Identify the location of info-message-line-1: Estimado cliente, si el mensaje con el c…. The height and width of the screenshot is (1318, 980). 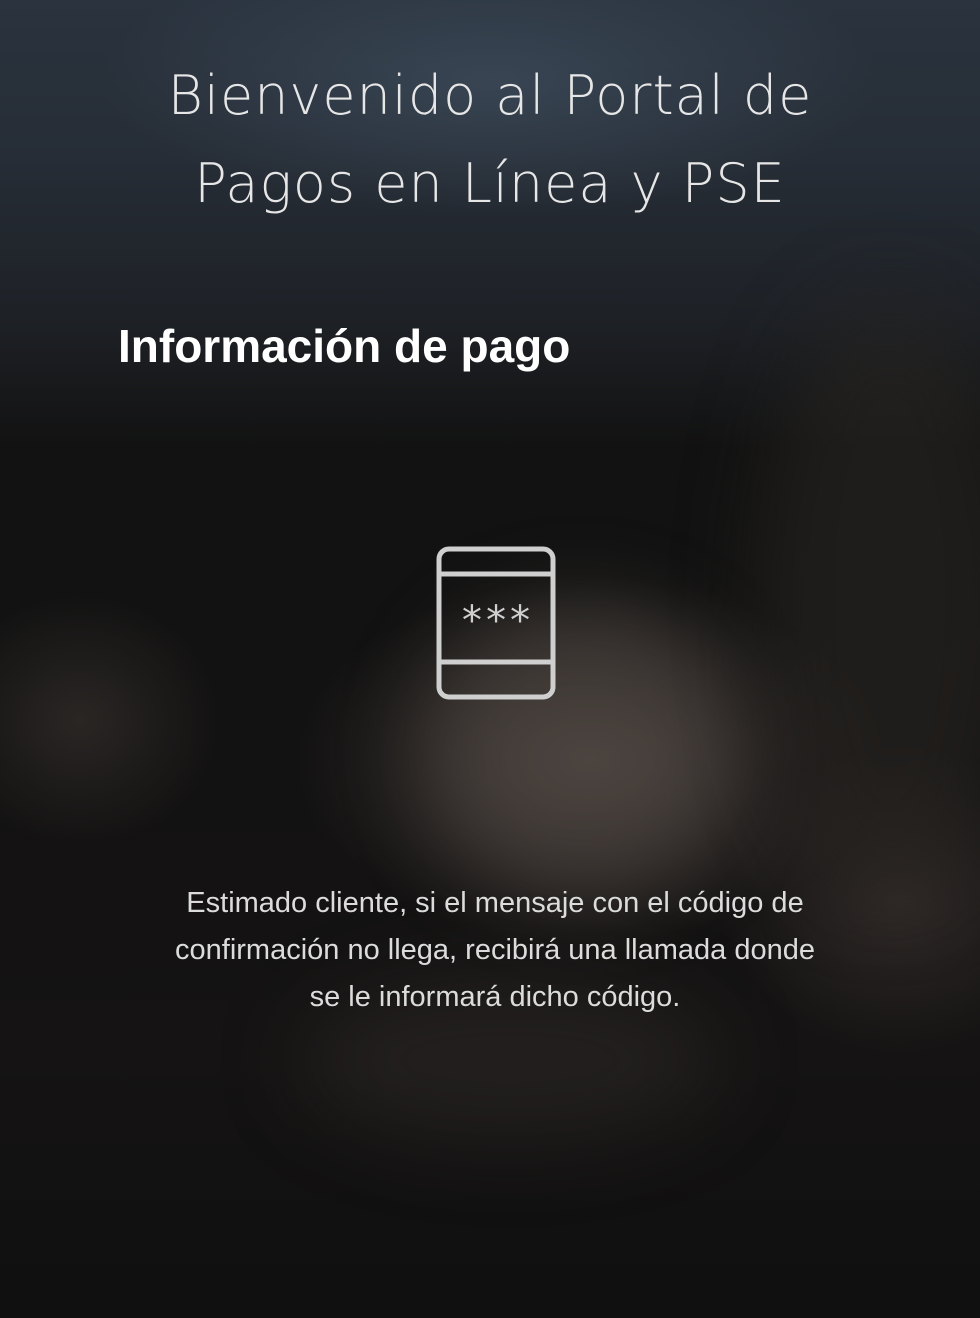
(495, 903).